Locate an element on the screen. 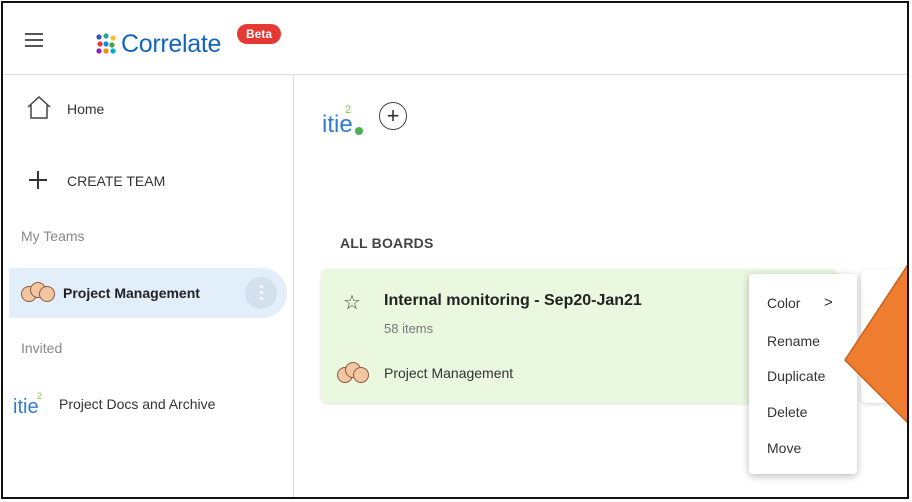 The width and height of the screenshot is (912, 502). star-icon: ☆ is located at coordinates (352, 302).